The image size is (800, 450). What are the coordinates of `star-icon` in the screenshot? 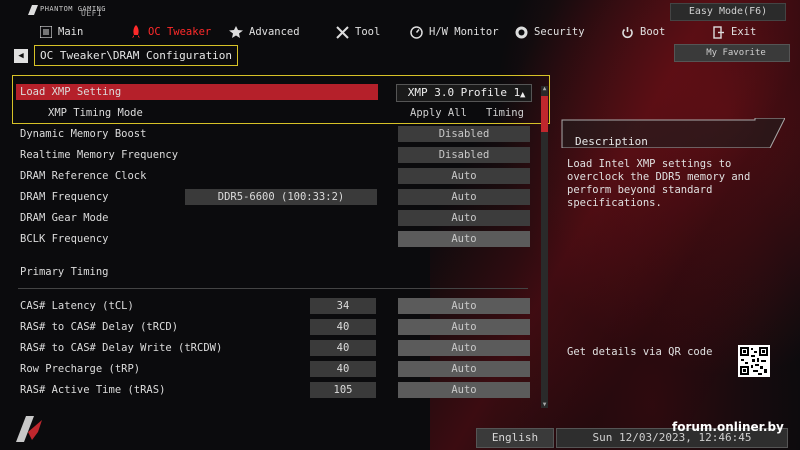 It's located at (236, 32).